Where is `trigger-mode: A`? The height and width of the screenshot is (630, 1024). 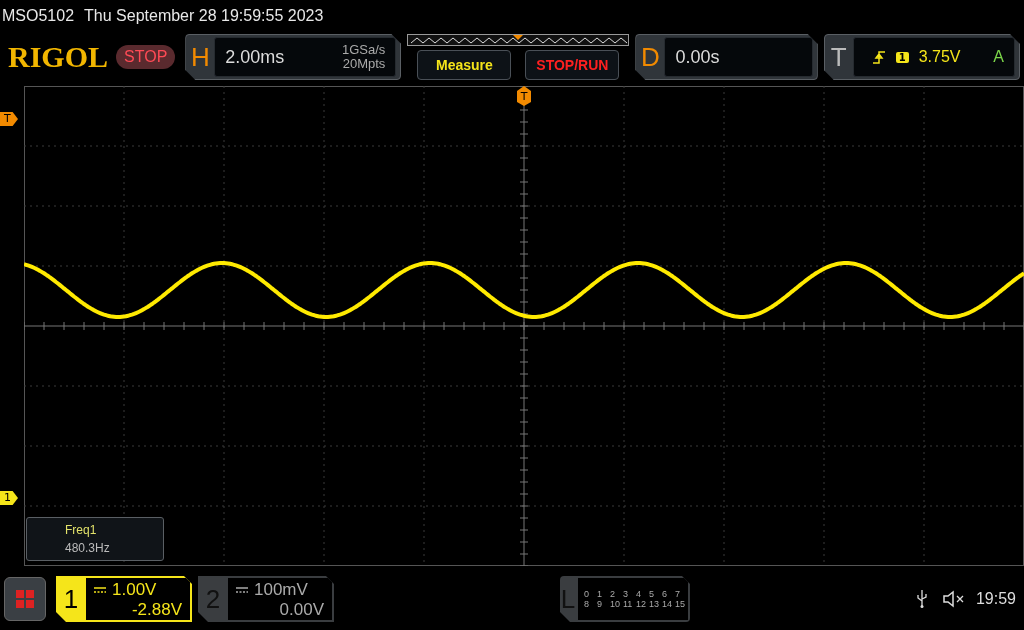 trigger-mode: A is located at coordinates (998, 57).